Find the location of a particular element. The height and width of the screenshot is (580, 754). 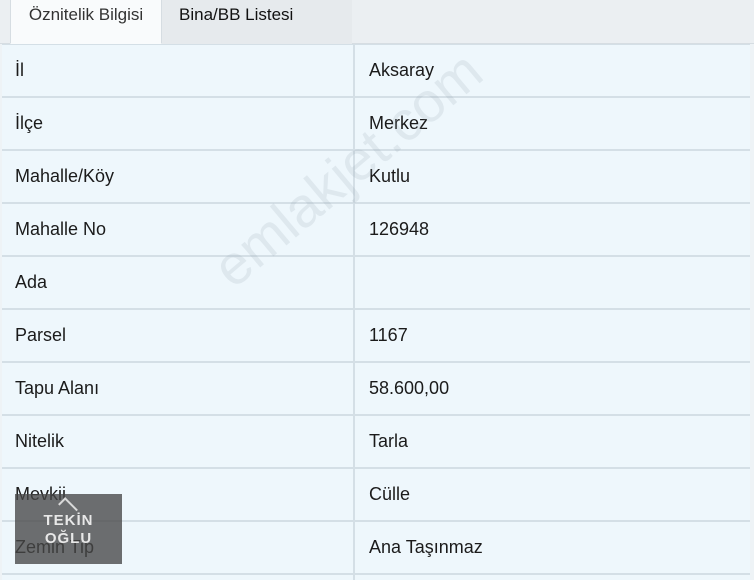

table-row: Mahalle No 126948 is located at coordinates (376, 229).